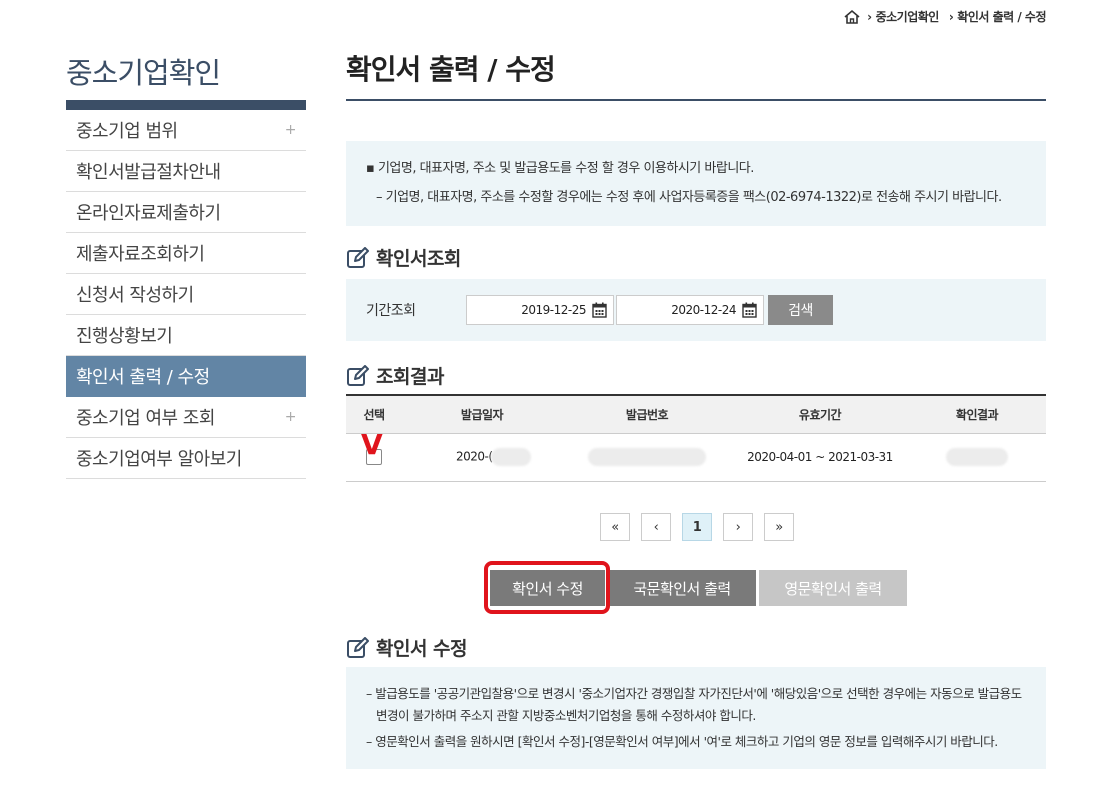  What do you see at coordinates (140, 254) in the screenshot?
I see `sidebar-item-label: 제출자료조회하기` at bounding box center [140, 254].